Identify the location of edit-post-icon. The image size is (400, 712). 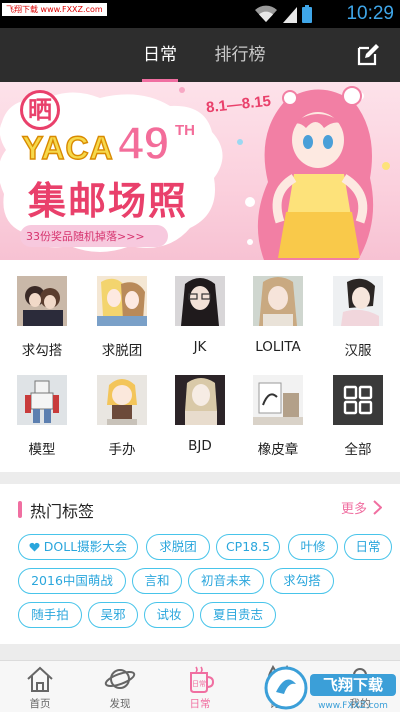
(368, 55).